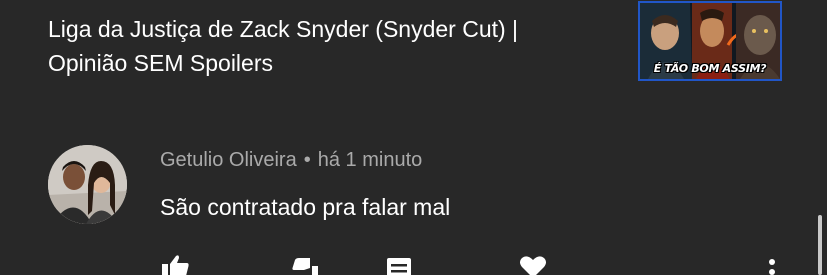 The height and width of the screenshot is (275, 827). I want to click on more-actions-button, so click(777, 264).